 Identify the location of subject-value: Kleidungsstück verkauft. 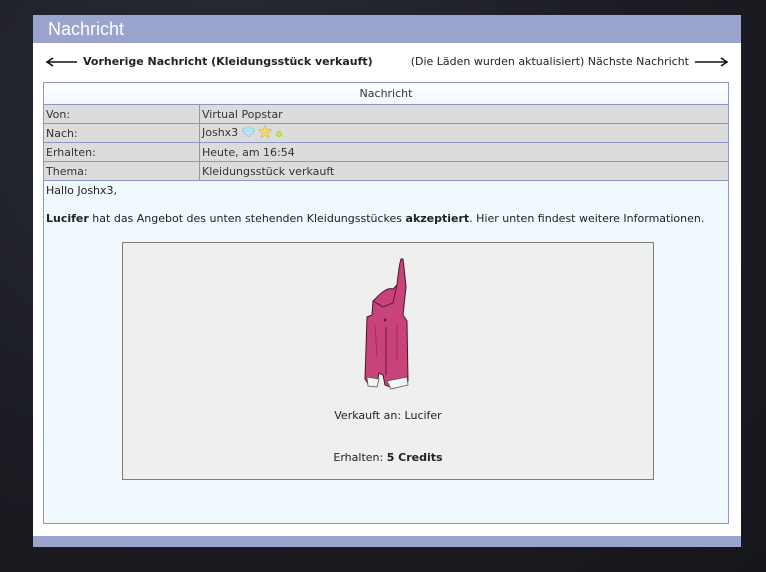
(463, 171).